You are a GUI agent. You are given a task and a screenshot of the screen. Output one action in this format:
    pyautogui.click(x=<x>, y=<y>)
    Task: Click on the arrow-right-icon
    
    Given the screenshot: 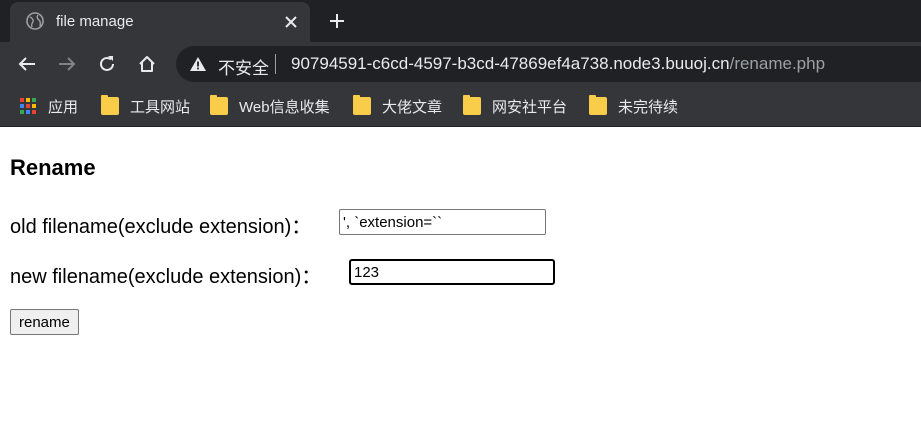 What is the action you would take?
    pyautogui.click(x=67, y=64)
    